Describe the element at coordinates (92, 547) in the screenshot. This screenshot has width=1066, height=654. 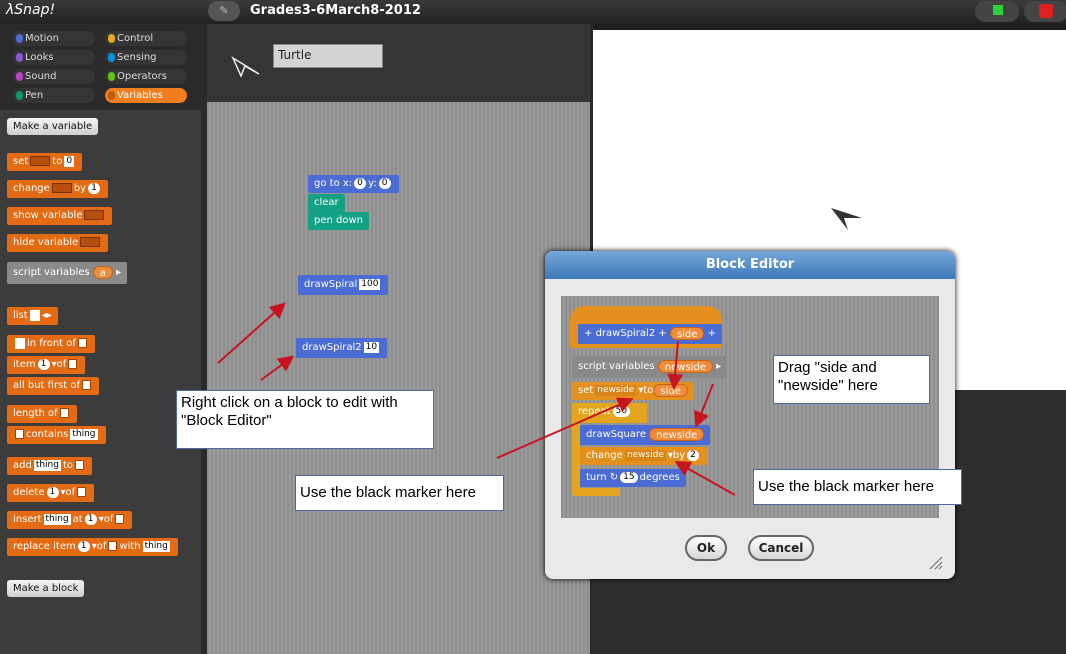
I see `replace-item-block: replace item 1 ▾of with thing` at that location.